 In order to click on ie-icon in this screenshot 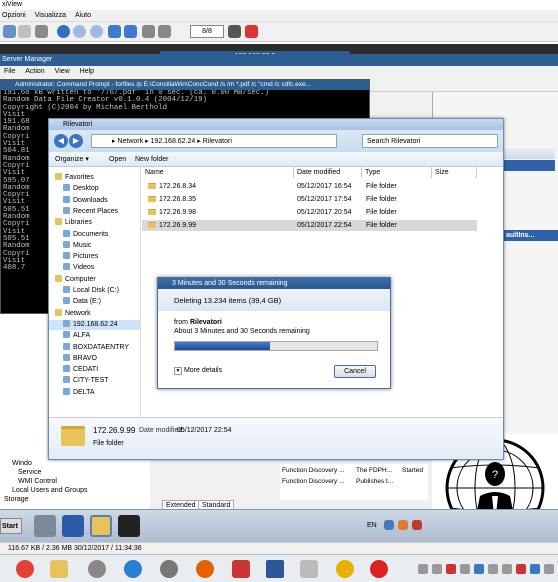, I will do `click(133, 569)`.